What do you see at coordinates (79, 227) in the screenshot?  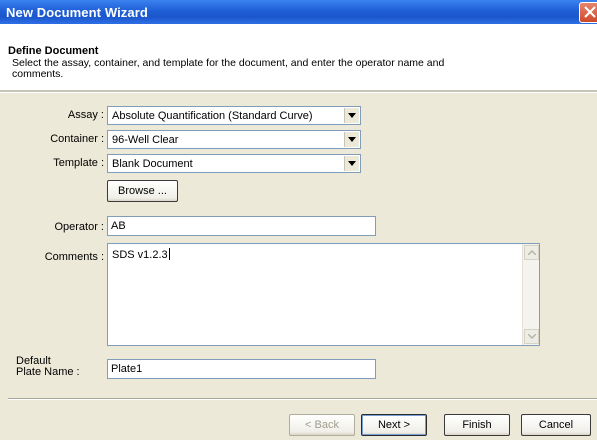 I see `operator-label: Operator :` at bounding box center [79, 227].